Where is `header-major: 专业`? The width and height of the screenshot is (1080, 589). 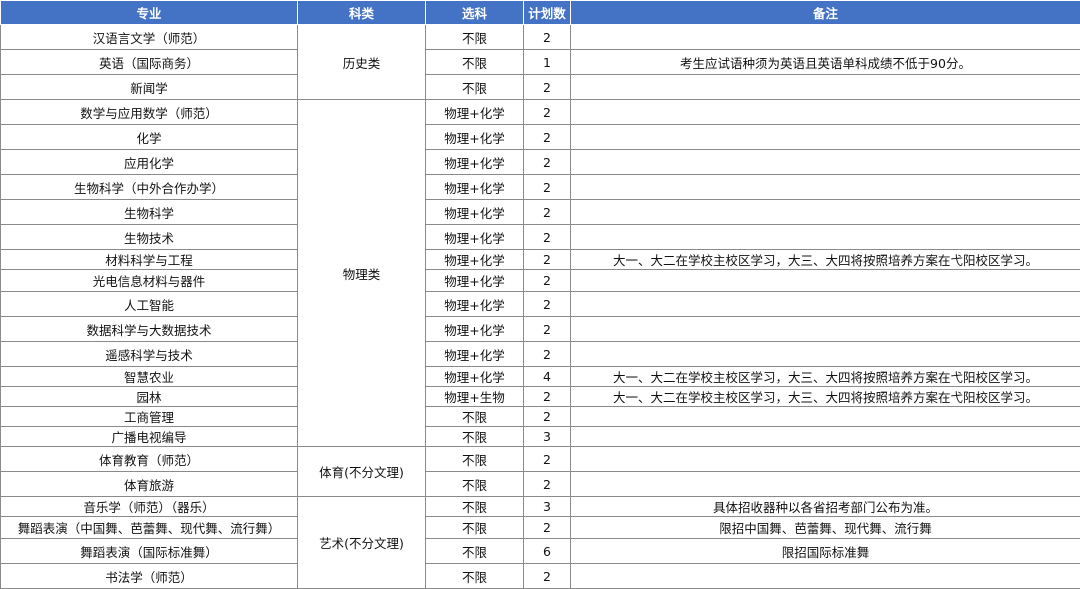 header-major: 专业 is located at coordinates (149, 13).